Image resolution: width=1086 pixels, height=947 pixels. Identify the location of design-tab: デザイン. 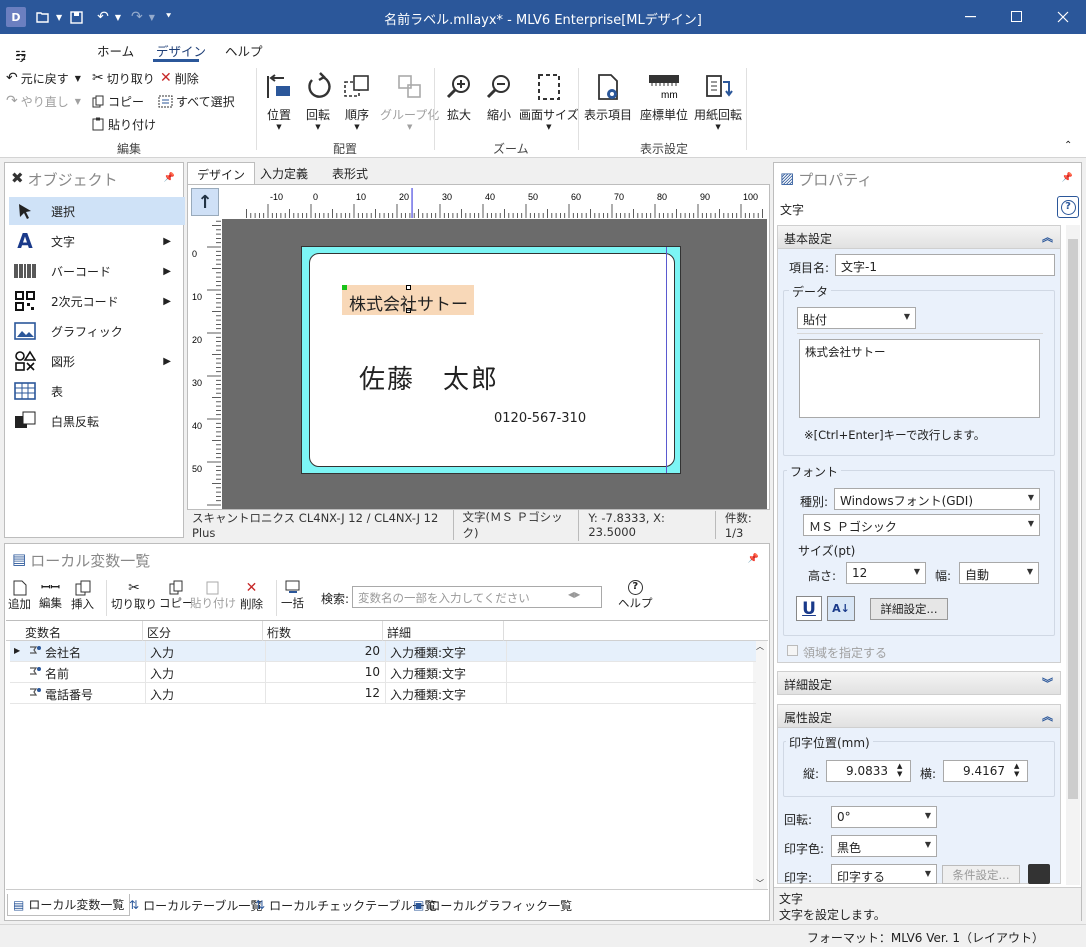
(221, 173).